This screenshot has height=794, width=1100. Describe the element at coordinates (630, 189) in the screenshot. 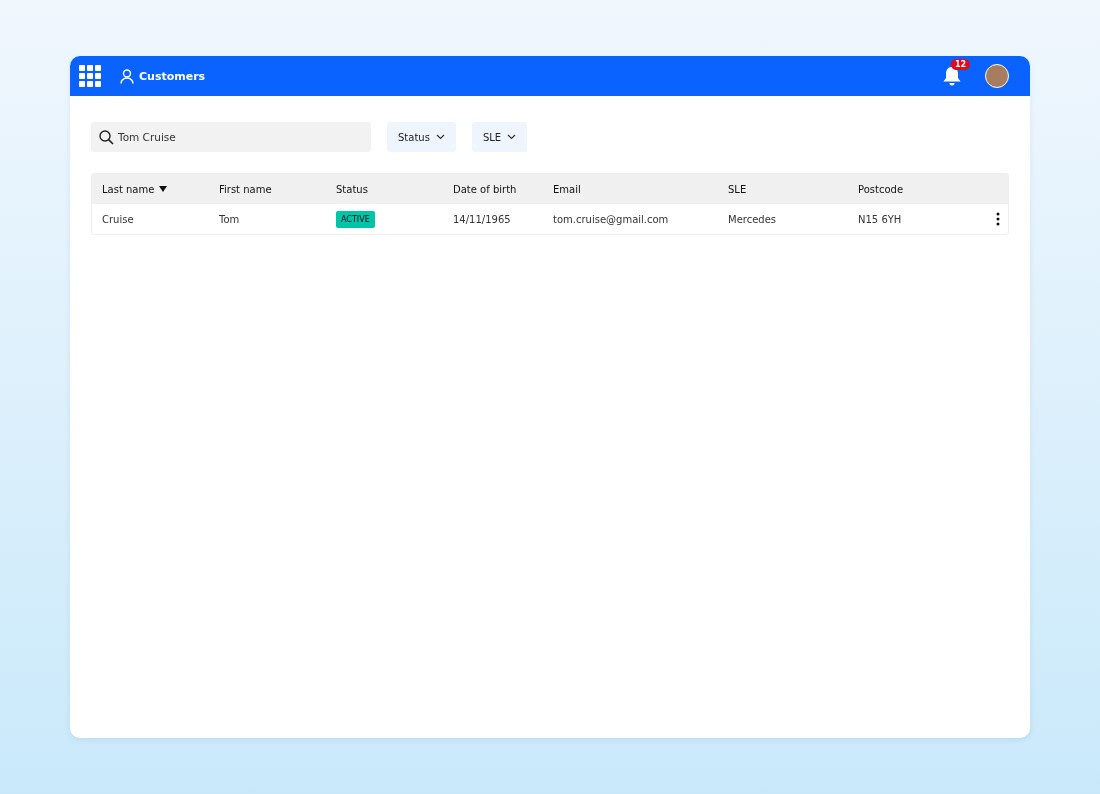

I see `column-header: Email` at that location.